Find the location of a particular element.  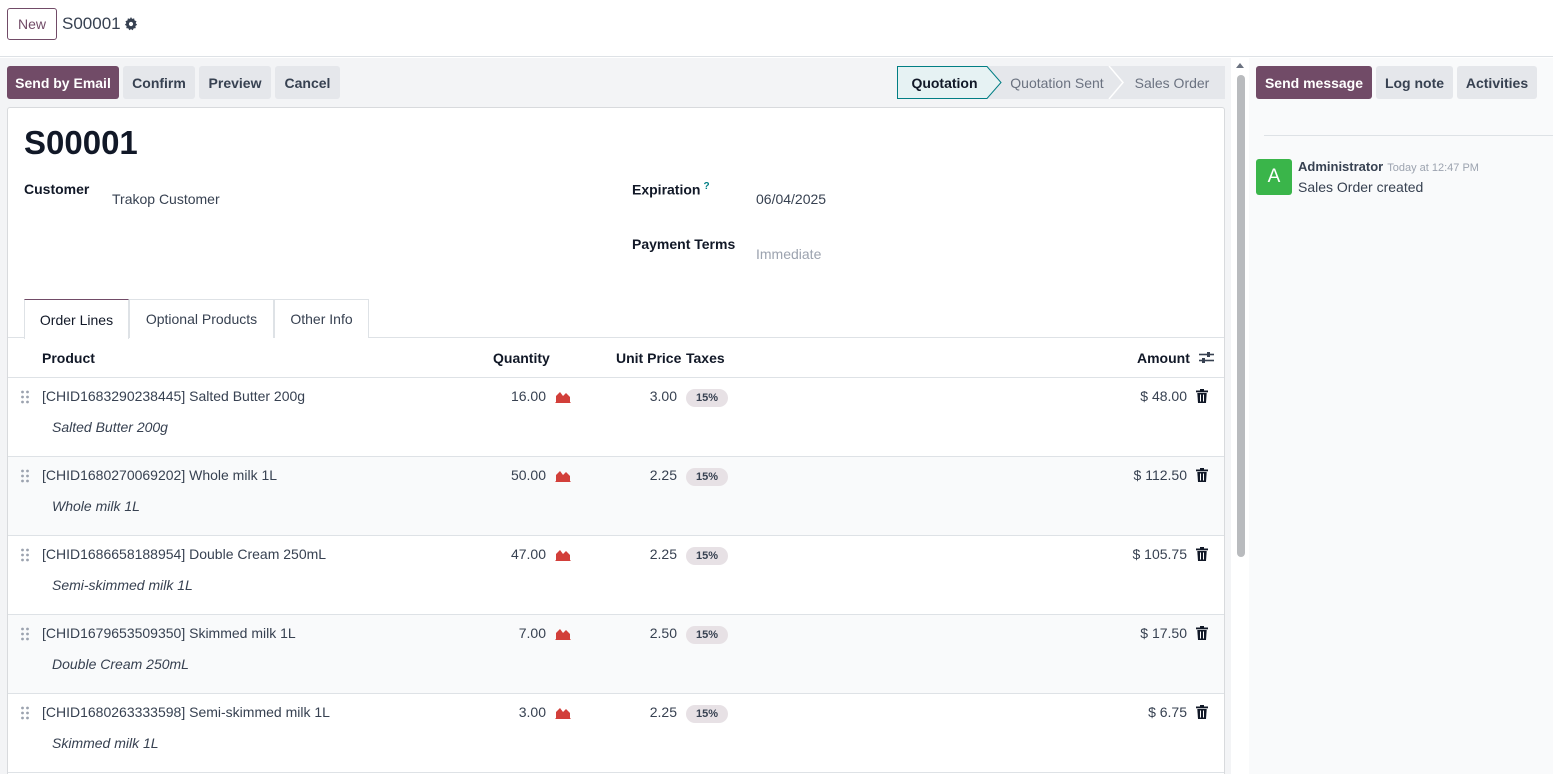

amount-cell: $ 6.75 is located at coordinates (1167, 712).